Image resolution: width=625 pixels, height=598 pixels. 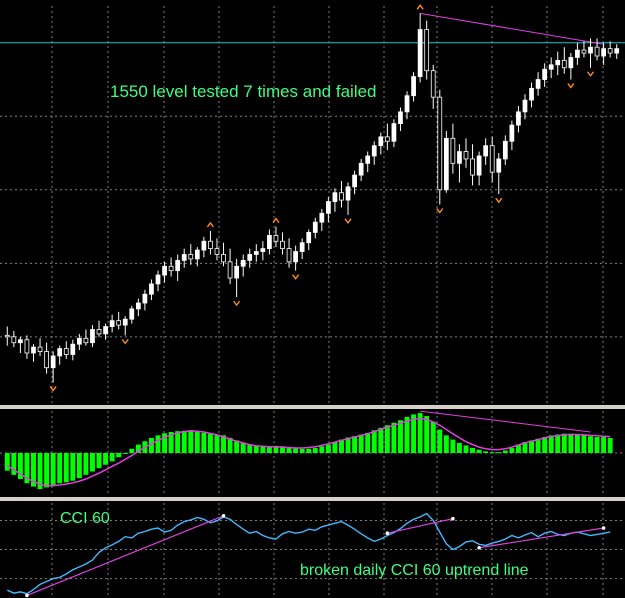 What do you see at coordinates (85, 518) in the screenshot?
I see `cci-indicator-label: CCI 60` at bounding box center [85, 518].